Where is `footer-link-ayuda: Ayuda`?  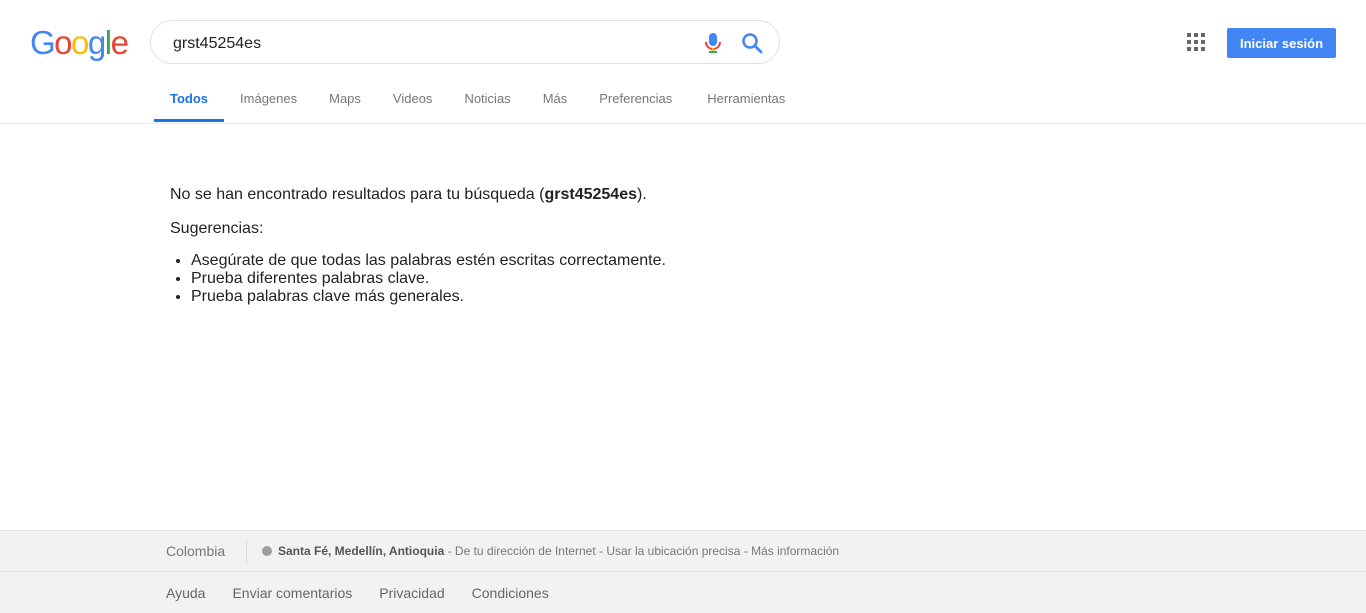
footer-link-ayuda: Ayuda is located at coordinates (185, 593).